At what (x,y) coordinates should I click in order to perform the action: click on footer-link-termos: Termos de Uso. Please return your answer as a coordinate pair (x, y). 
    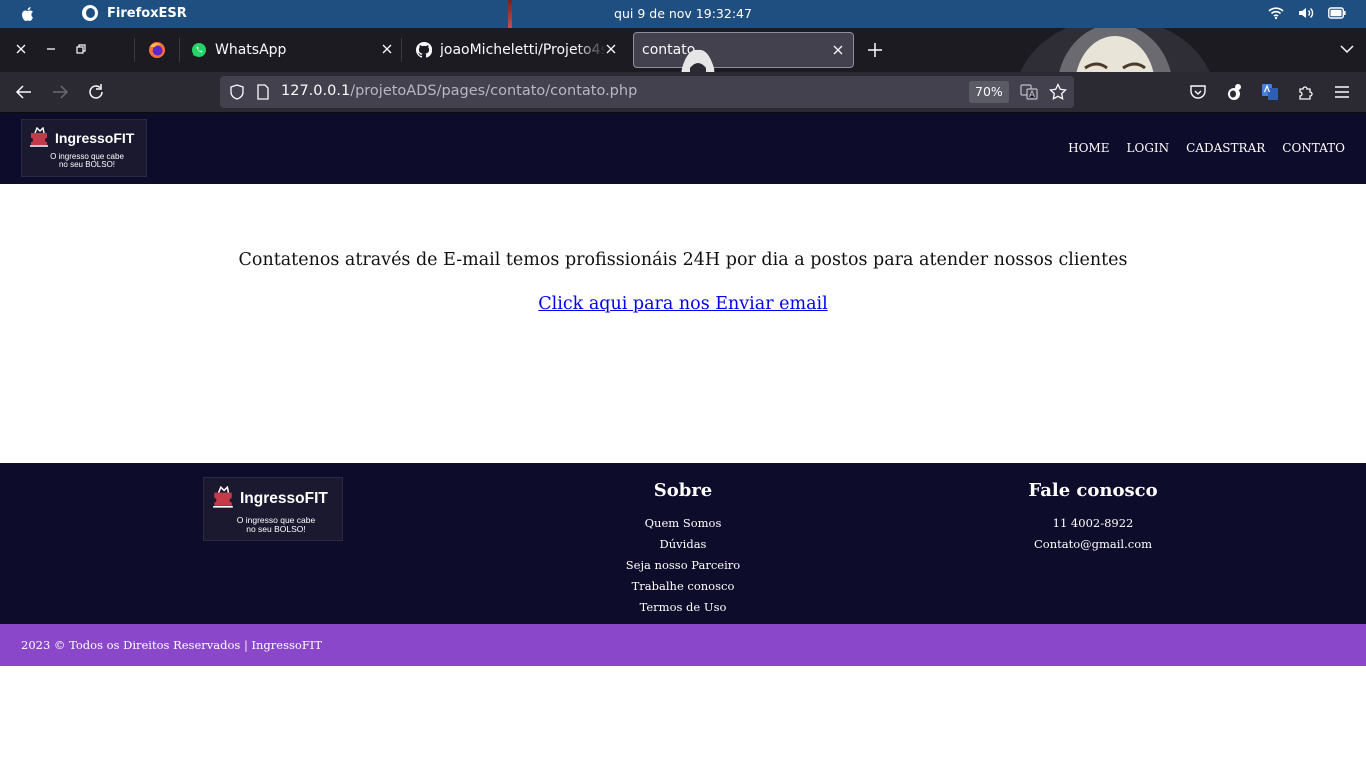
    Looking at the image, I should click on (683, 609).